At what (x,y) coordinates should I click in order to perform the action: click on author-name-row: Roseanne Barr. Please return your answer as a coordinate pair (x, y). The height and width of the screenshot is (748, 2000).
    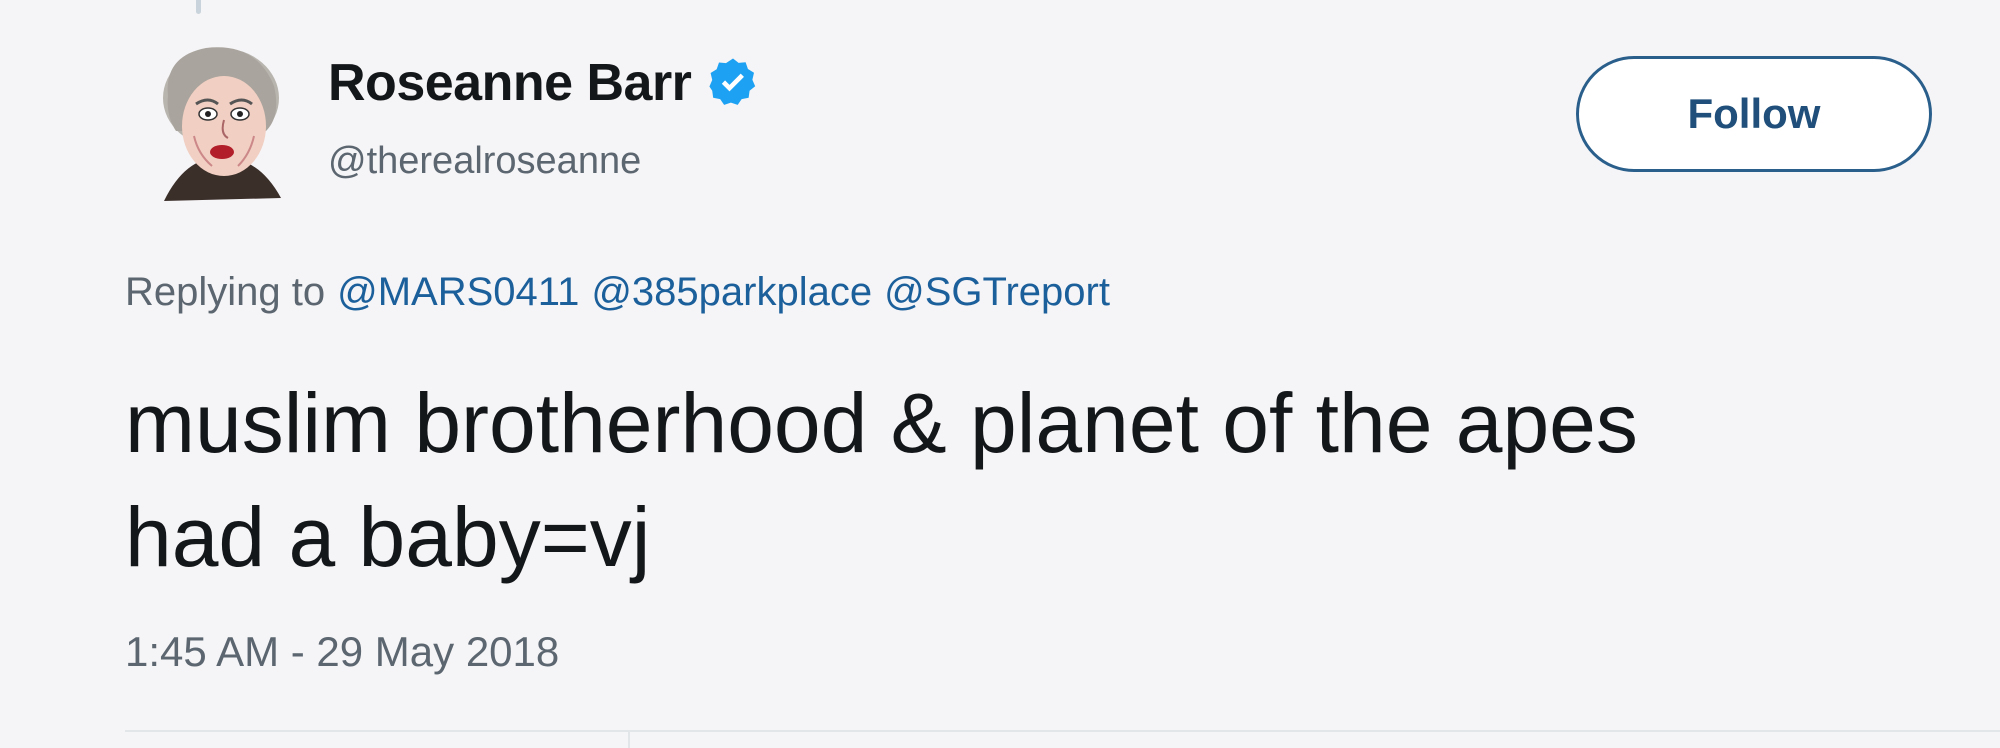
    Looking at the image, I should click on (544, 83).